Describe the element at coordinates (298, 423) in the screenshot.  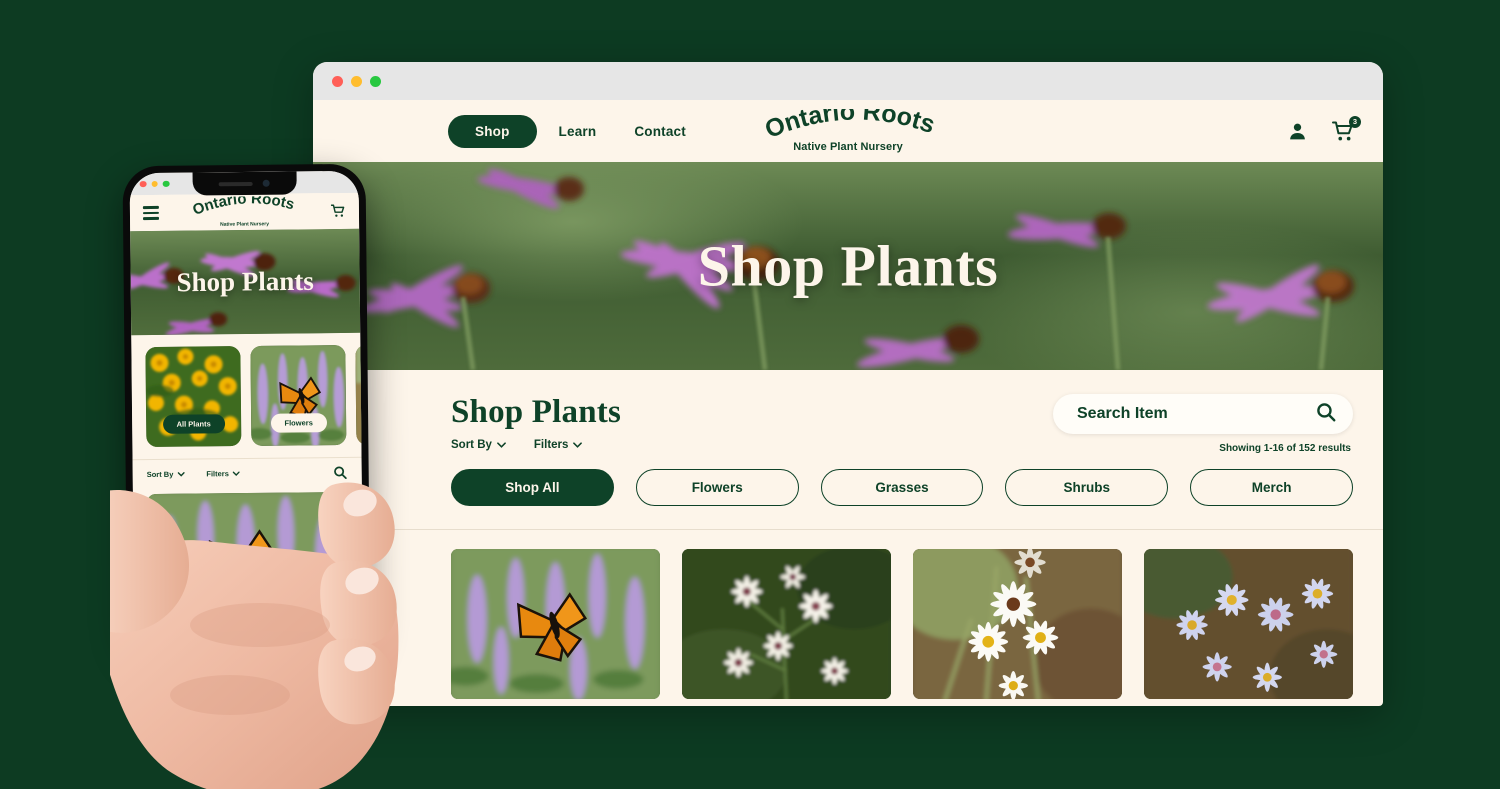
I see `phone-category-label: Flowers` at that location.